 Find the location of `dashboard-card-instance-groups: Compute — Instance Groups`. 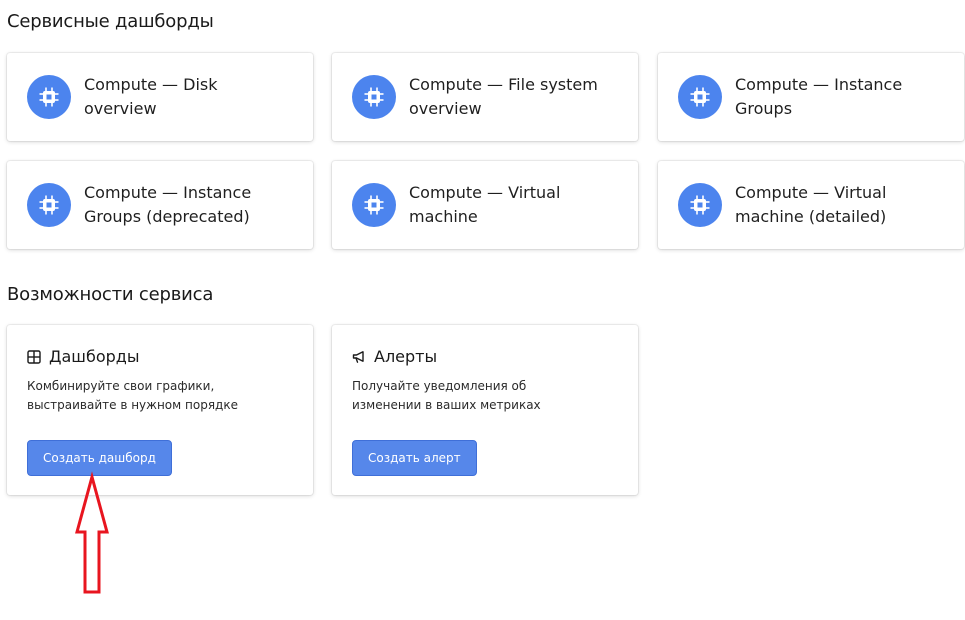

dashboard-card-instance-groups: Compute — Instance Groups is located at coordinates (811, 97).